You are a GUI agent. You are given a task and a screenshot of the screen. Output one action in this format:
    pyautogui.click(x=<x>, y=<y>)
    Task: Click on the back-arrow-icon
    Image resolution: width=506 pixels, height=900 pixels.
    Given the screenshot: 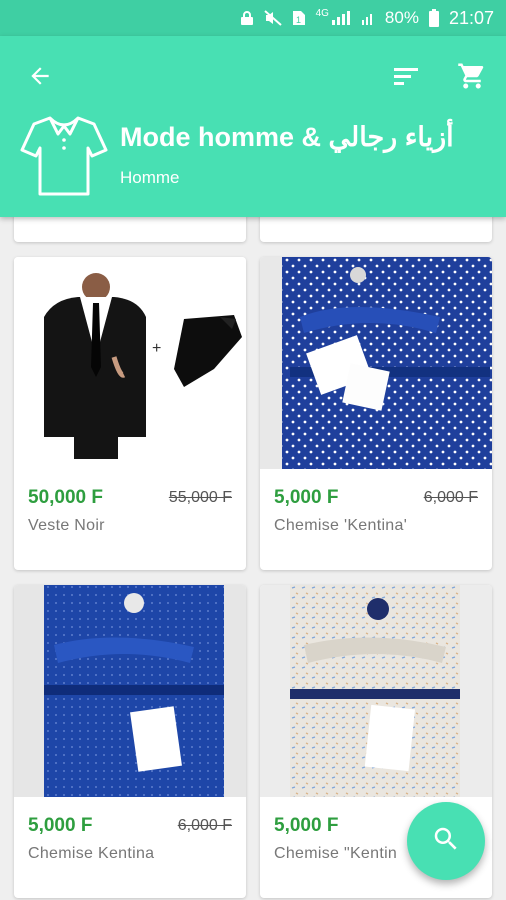 What is the action you would take?
    pyautogui.click(x=40, y=76)
    